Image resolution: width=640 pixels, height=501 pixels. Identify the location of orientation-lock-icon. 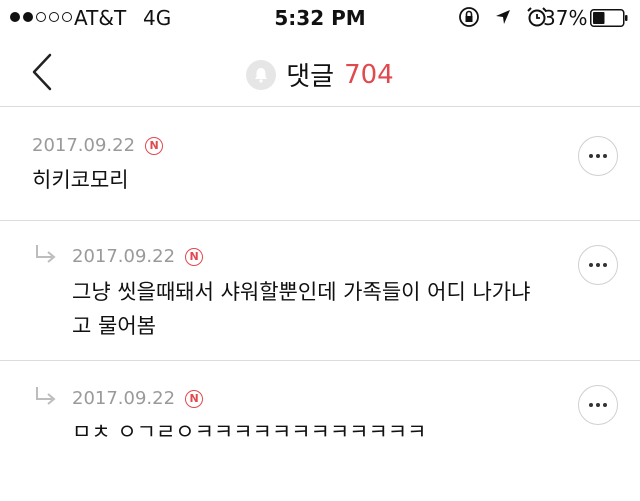
(469, 17).